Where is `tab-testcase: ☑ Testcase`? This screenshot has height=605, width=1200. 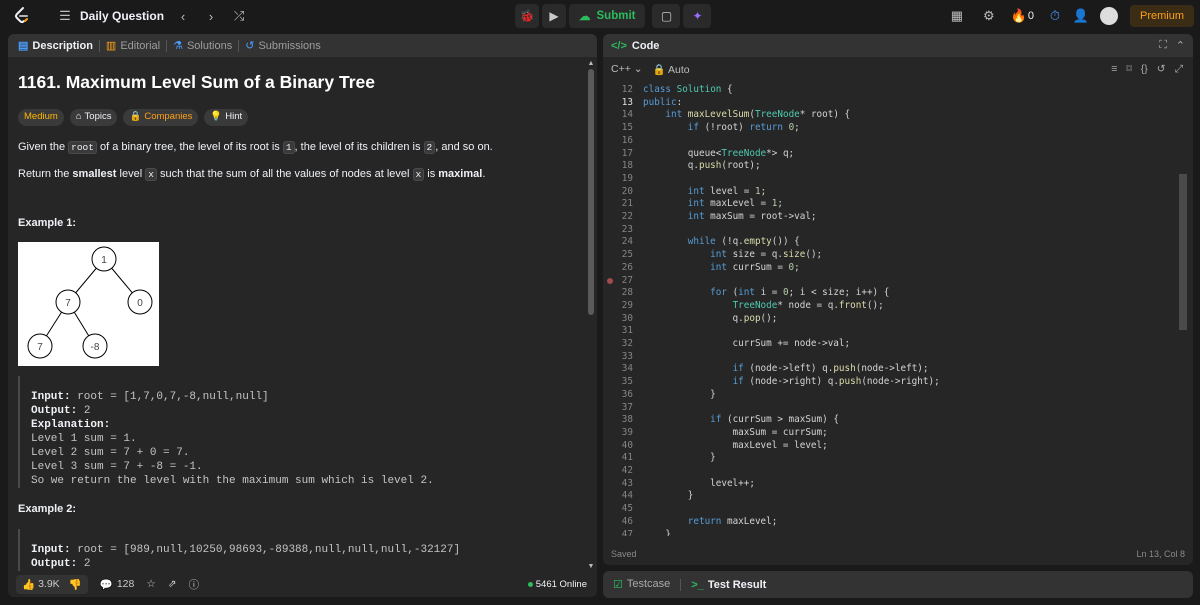 tab-testcase: ☑ Testcase is located at coordinates (641, 584).